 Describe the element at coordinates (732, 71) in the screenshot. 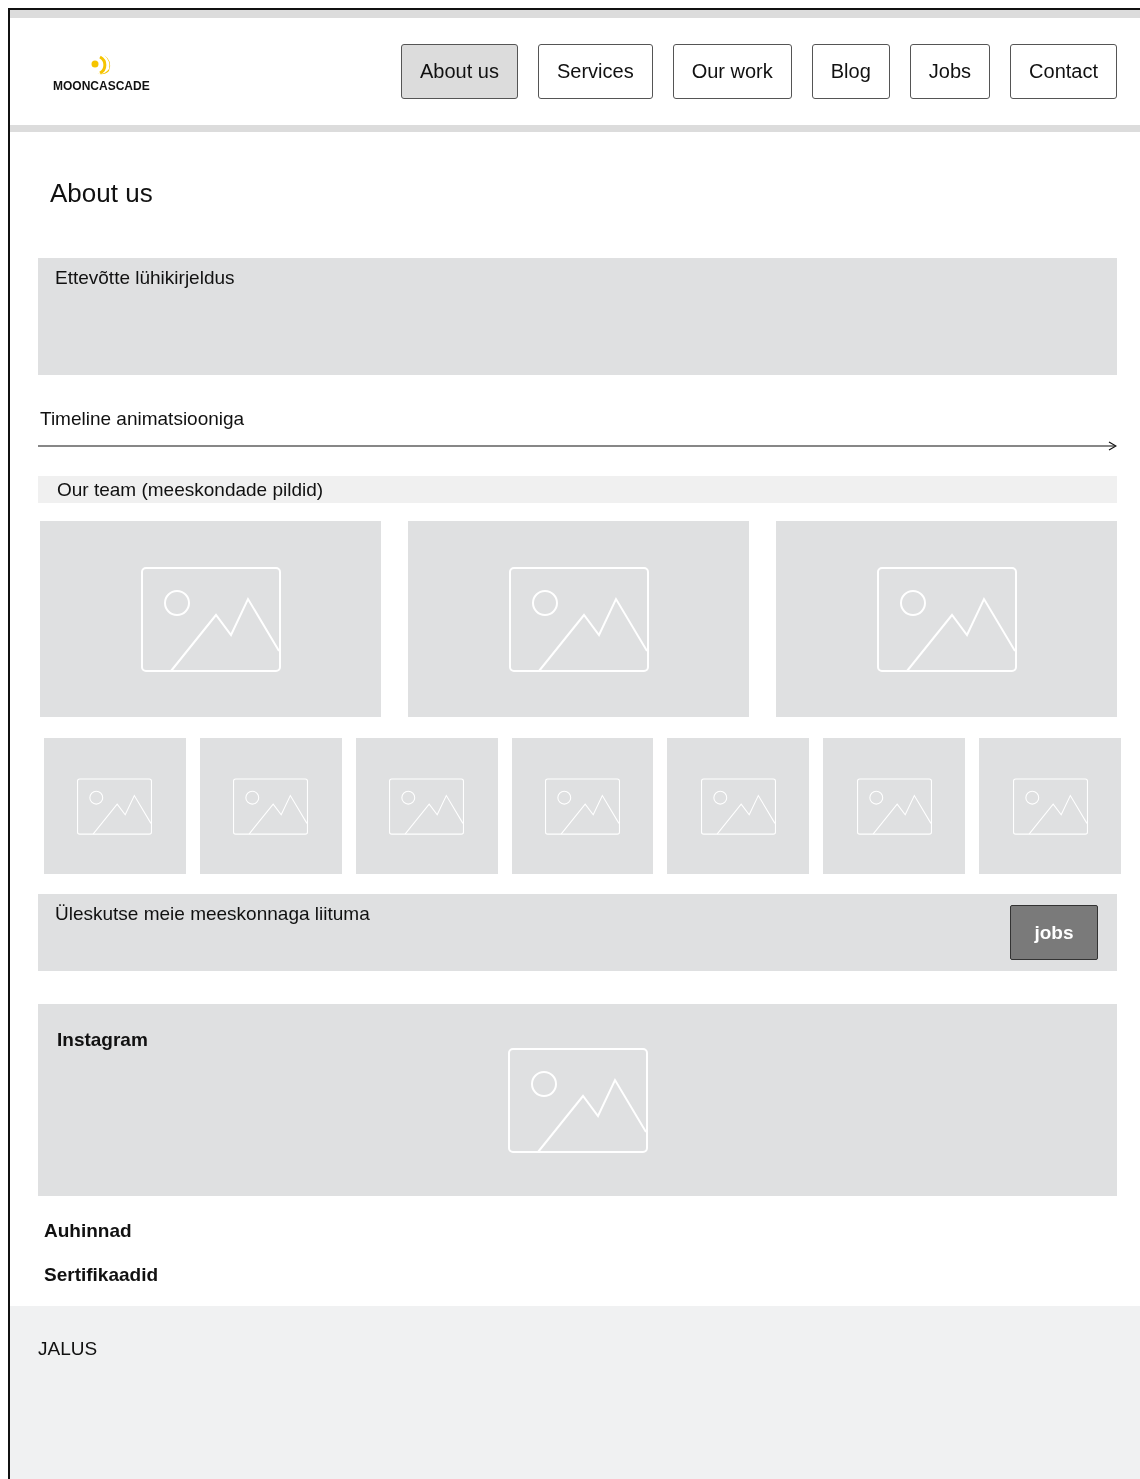

I see `nav-button: Our work` at that location.